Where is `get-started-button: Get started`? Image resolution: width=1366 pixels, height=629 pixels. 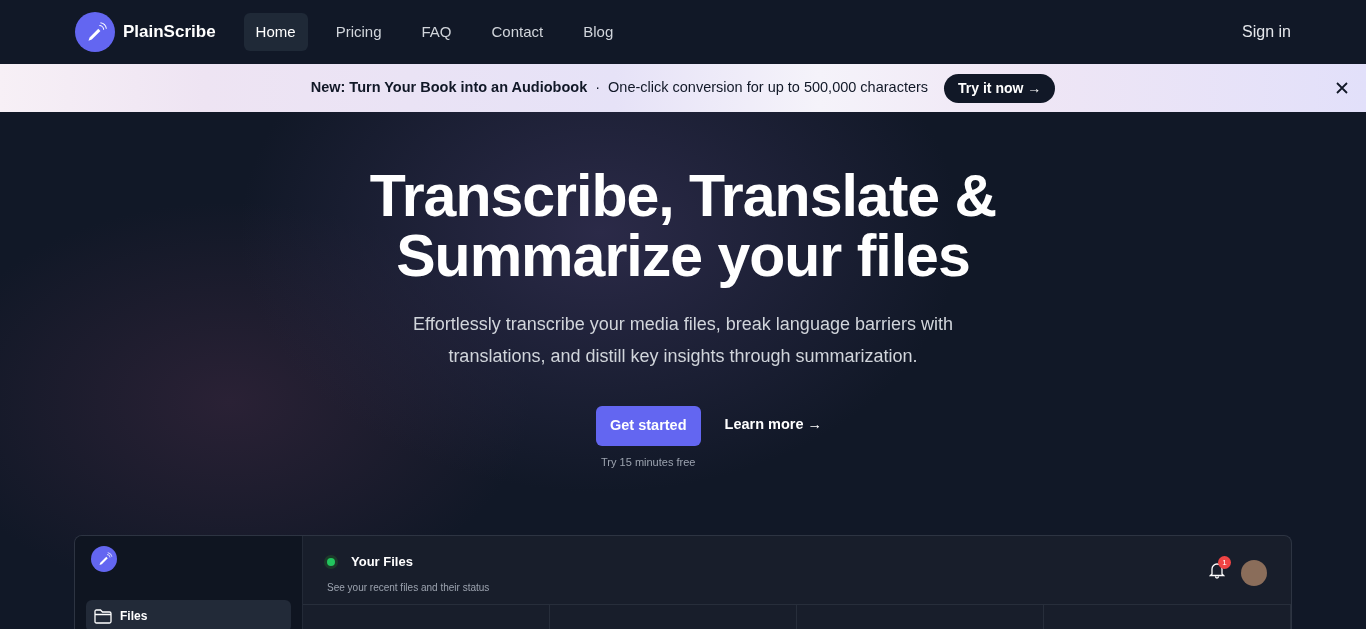 get-started-button: Get started is located at coordinates (648, 426).